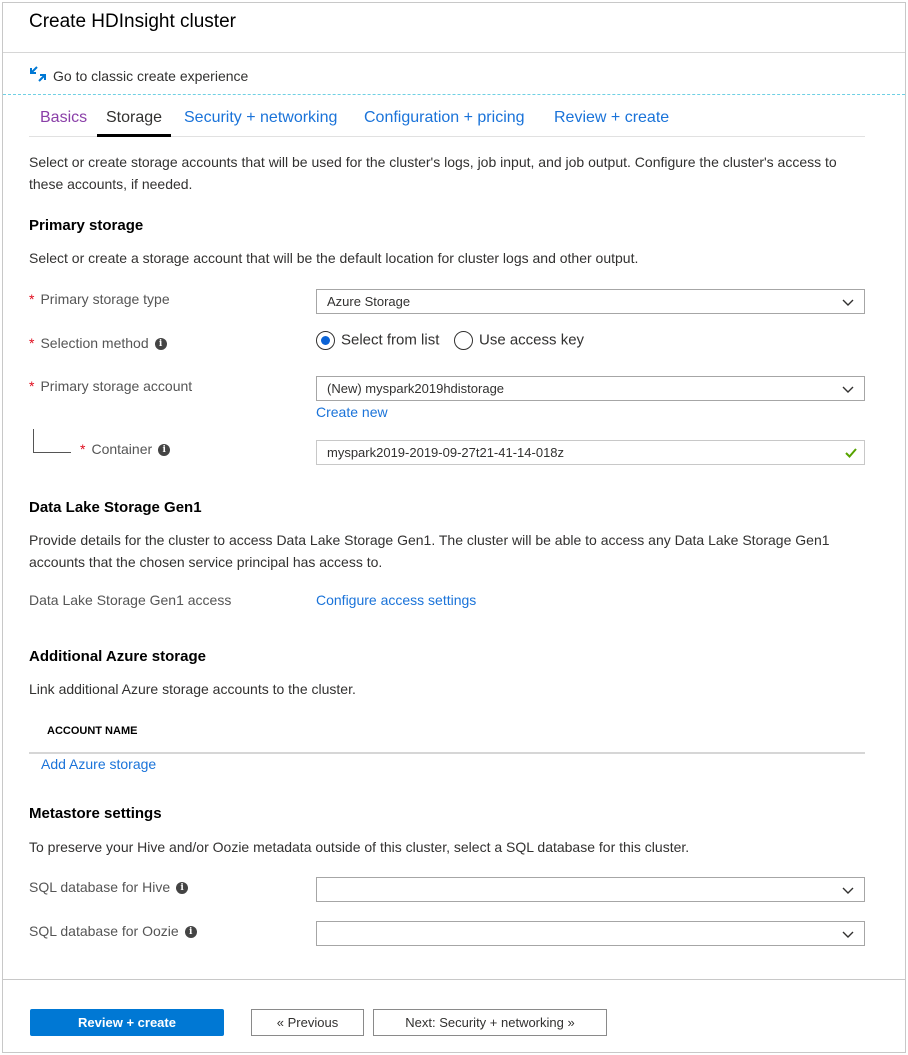 The height and width of the screenshot is (1055, 908). I want to click on title-bar: Create HDInsight cluster, so click(454, 28).